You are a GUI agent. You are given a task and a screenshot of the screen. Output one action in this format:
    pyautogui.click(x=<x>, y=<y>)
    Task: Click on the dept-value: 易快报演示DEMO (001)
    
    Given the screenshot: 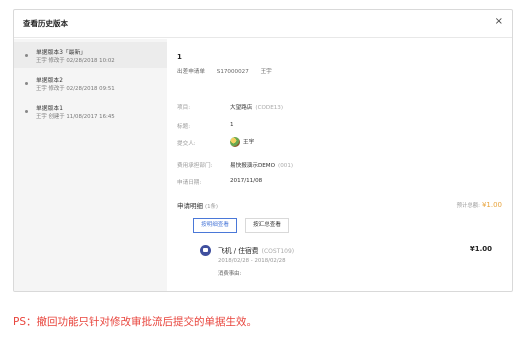 What is the action you would take?
    pyautogui.click(x=261, y=165)
    